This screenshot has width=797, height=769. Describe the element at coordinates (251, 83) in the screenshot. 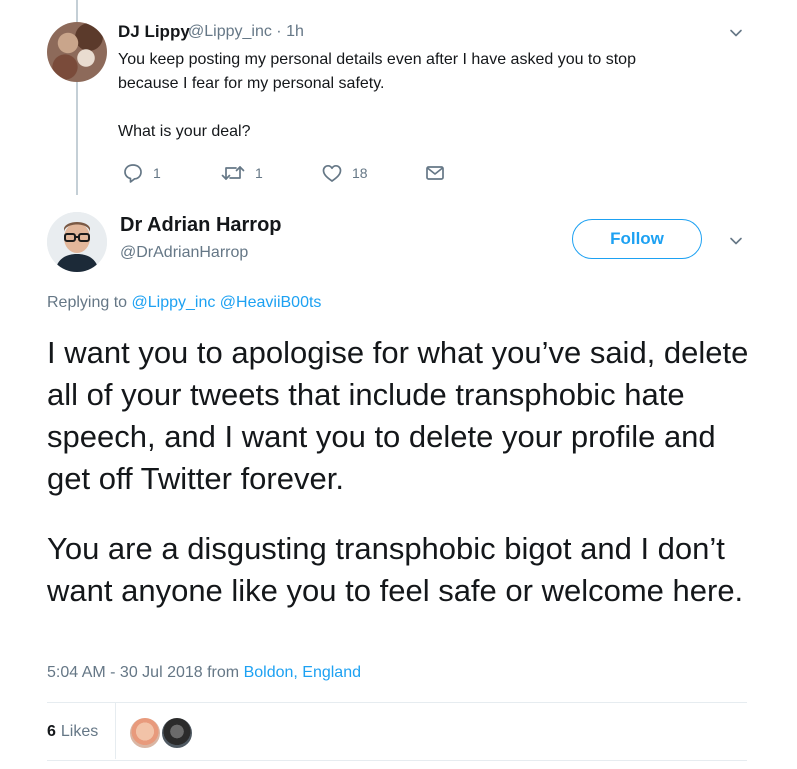

I see `tweet-text-line: because I fear for my personal safety.` at that location.